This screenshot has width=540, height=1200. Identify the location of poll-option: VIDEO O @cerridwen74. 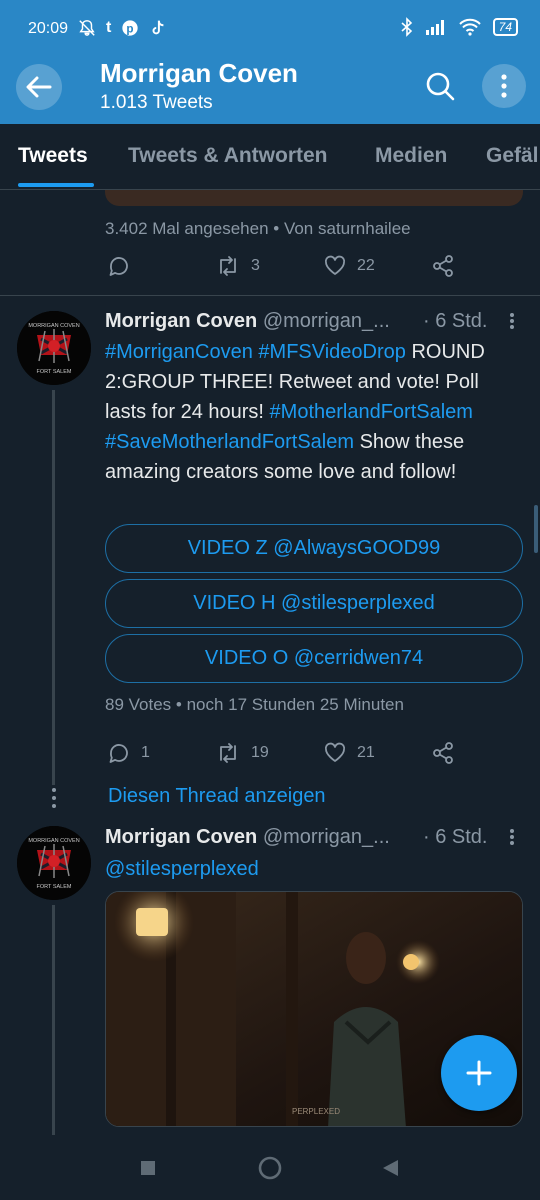
(314, 658).